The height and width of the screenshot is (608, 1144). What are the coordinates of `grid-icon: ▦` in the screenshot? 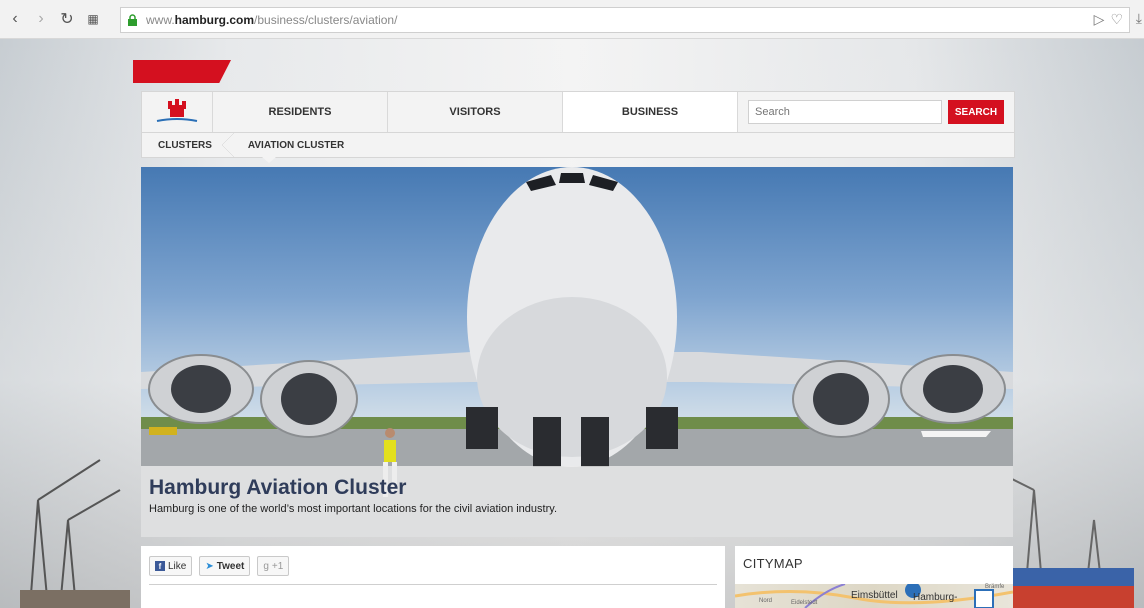 It's located at (93, 19).